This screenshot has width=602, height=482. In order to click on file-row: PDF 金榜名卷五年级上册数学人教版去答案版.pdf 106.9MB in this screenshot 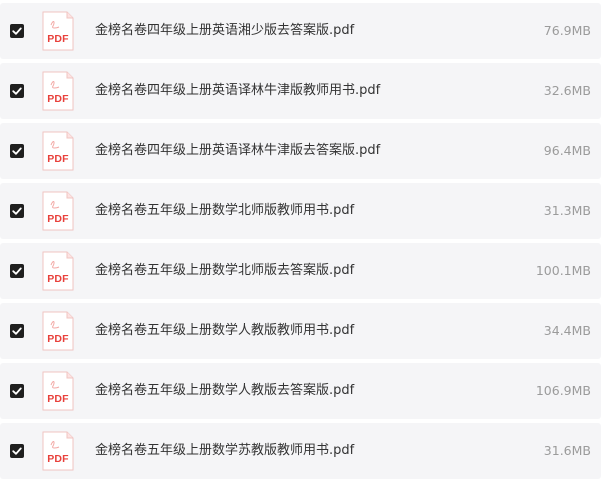, I will do `click(300, 391)`.